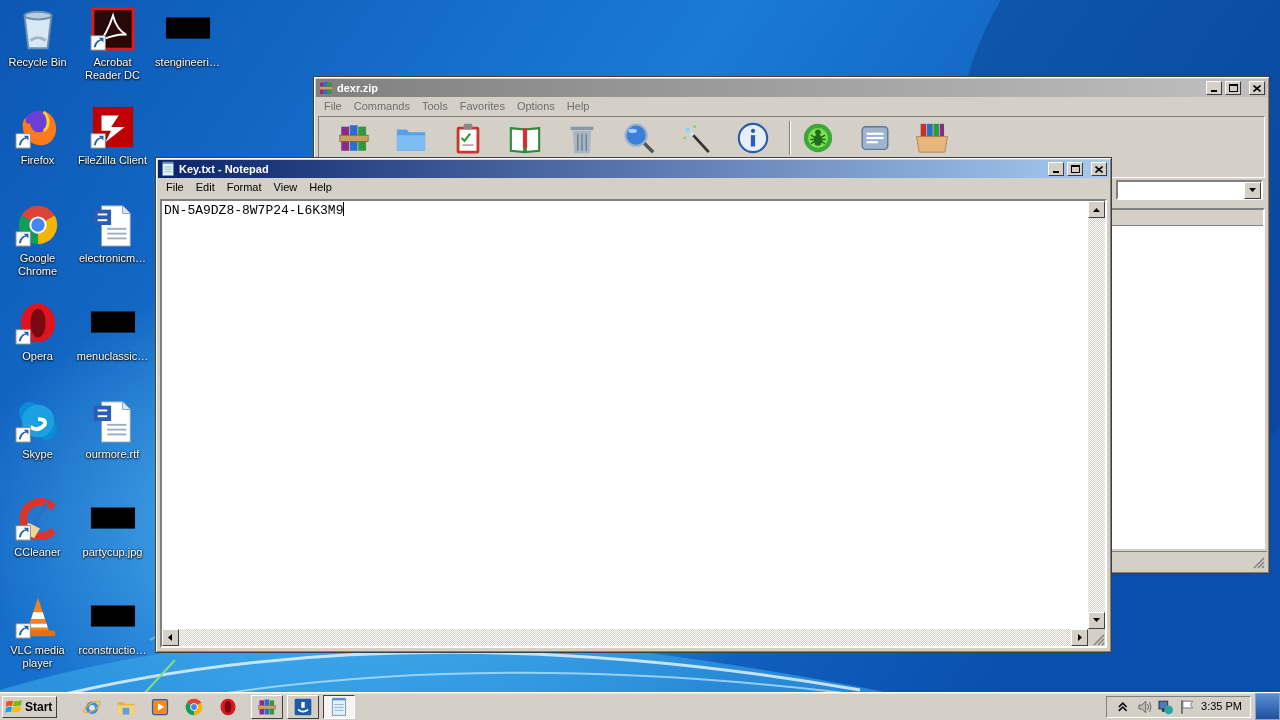 This screenshot has height=720, width=1280. I want to click on dropdown-button, so click(1252, 190).